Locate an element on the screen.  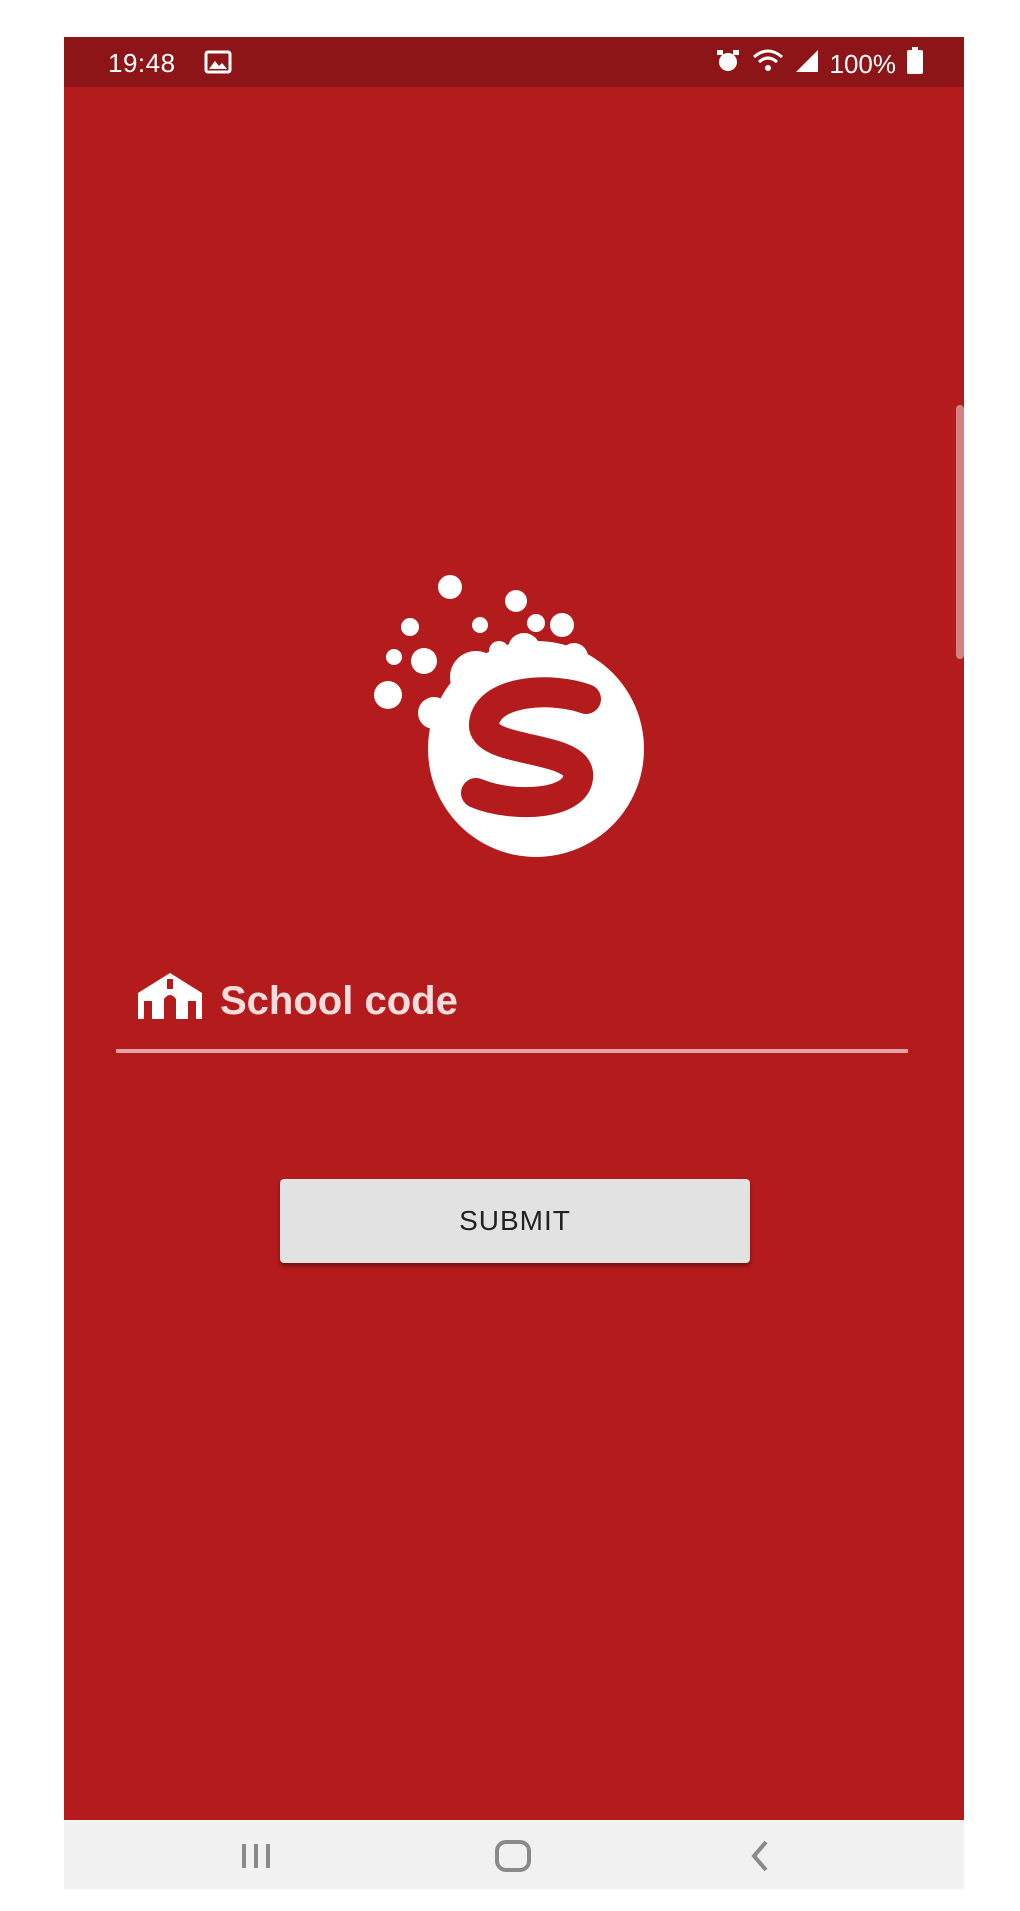
home-icon is located at coordinates (513, 1858).